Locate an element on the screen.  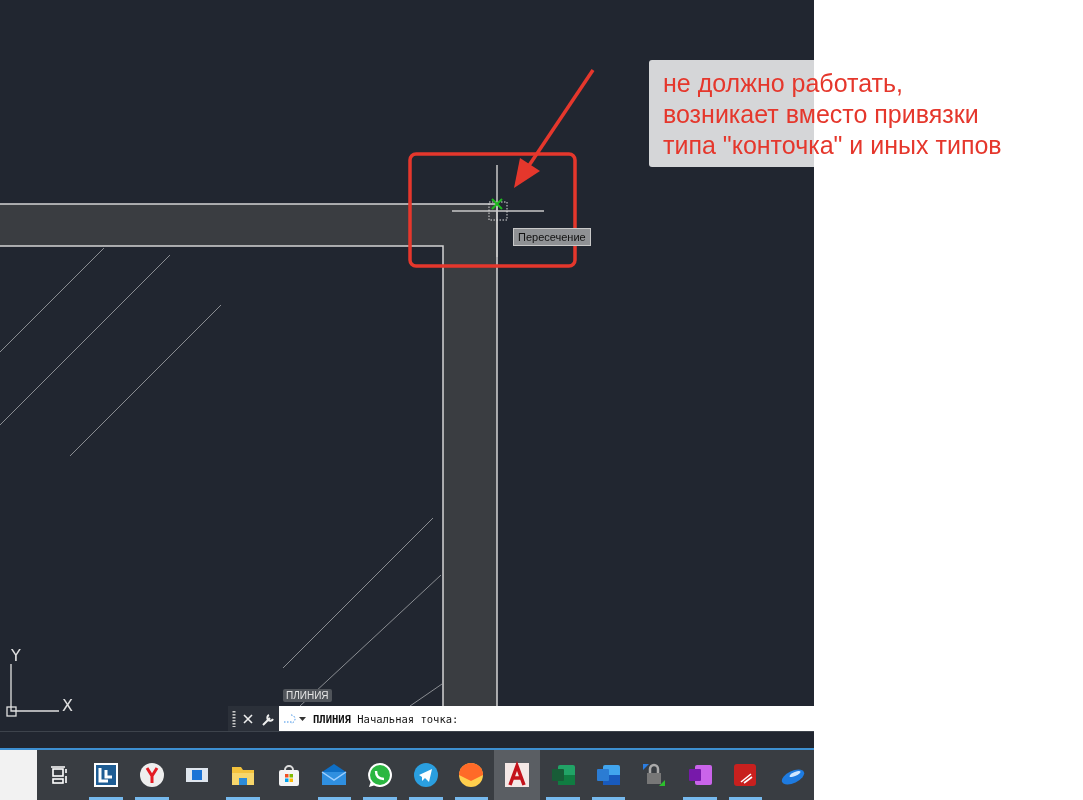
command-prompt: ПЛИНИЯ Начальная точка: is located at coordinates (386, 718).